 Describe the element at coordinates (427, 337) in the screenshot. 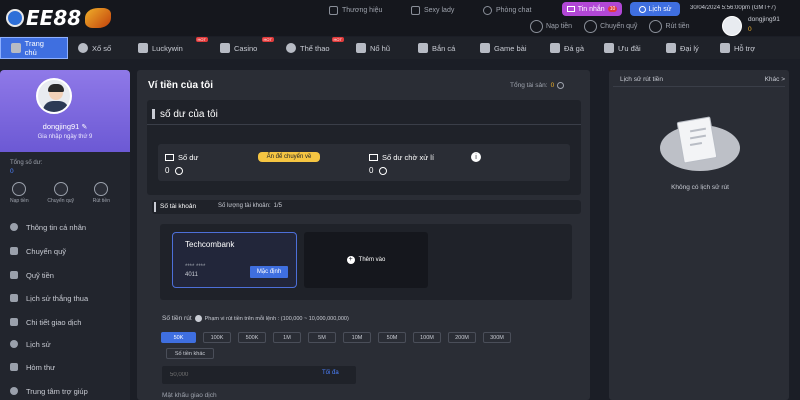

I see `amount-100m: 100M` at that location.